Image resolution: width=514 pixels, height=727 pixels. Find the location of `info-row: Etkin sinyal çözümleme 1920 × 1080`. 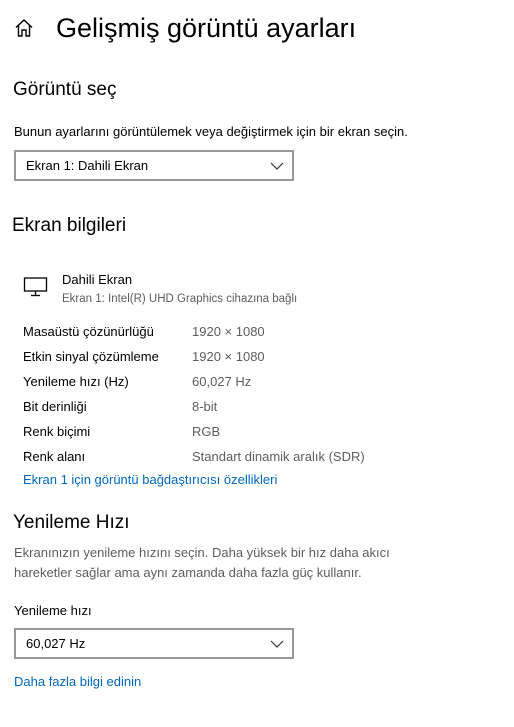

info-row: Etkin sinyal çözümleme 1920 × 1080 is located at coordinates (258, 356).